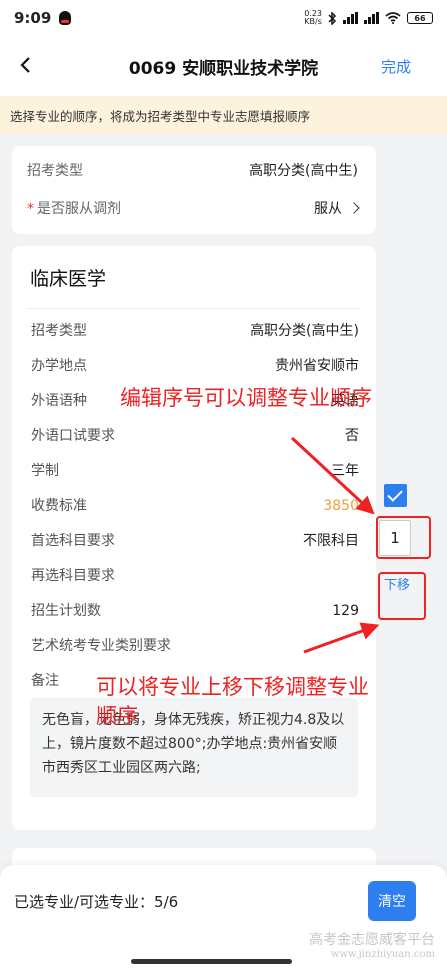  Describe the element at coordinates (211, 961) in the screenshot. I see `home-indicator` at that location.